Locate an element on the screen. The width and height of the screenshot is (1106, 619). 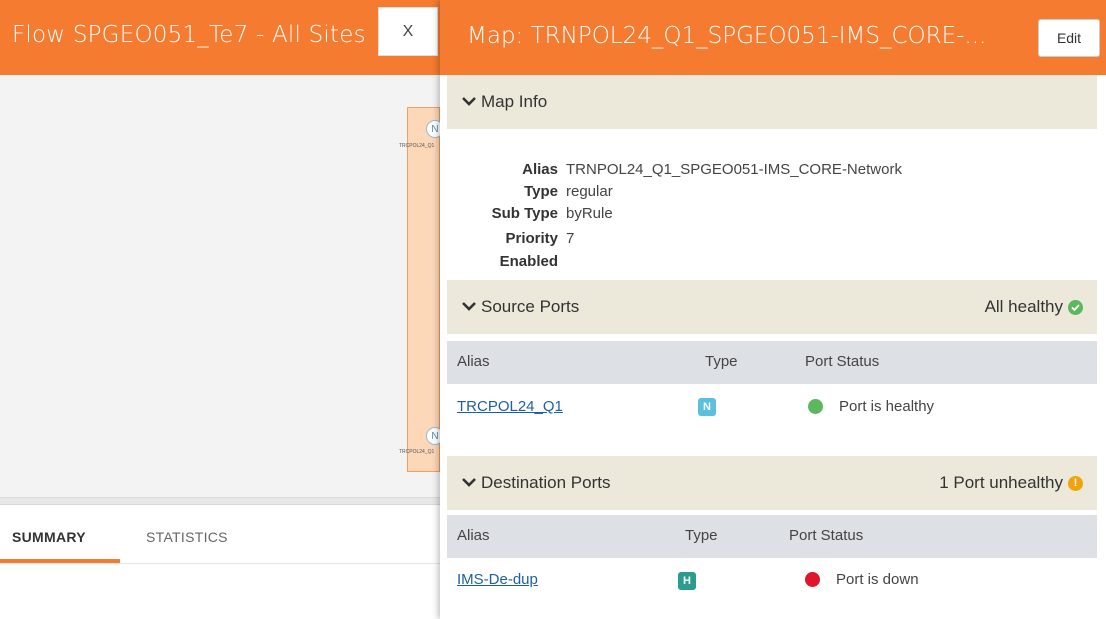
map-info-label: Map Info is located at coordinates (514, 101).